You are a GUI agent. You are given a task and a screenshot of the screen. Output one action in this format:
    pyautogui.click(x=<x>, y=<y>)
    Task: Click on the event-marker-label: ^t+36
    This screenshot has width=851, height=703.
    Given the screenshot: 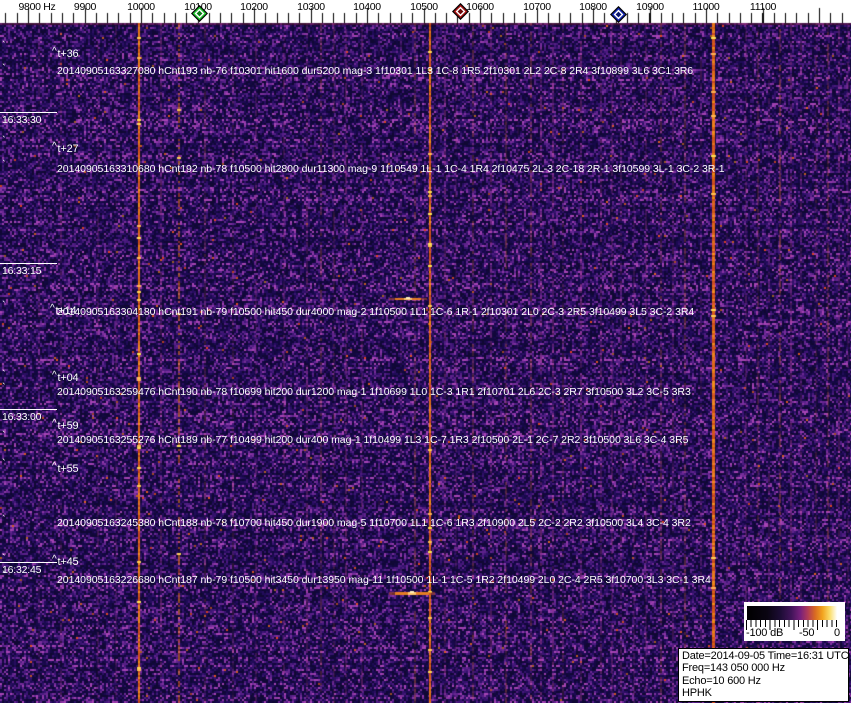 What is the action you would take?
    pyautogui.click(x=65, y=53)
    